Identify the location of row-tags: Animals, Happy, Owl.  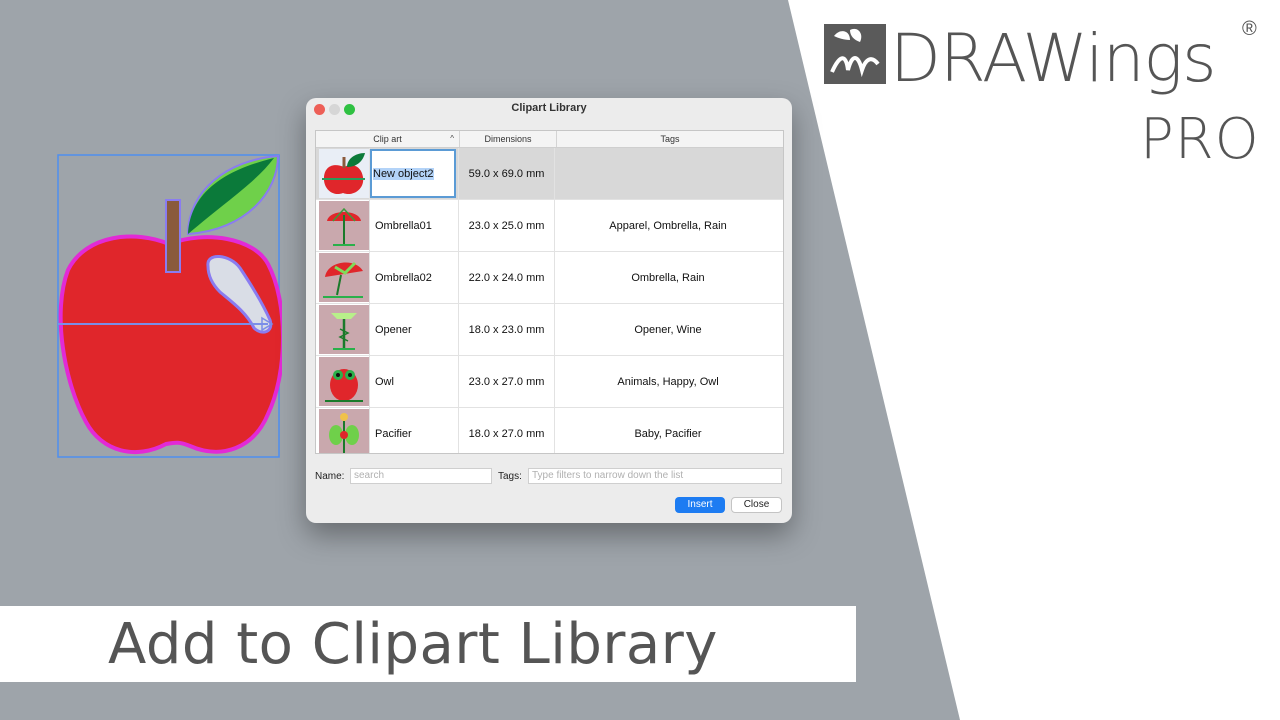
(668, 381).